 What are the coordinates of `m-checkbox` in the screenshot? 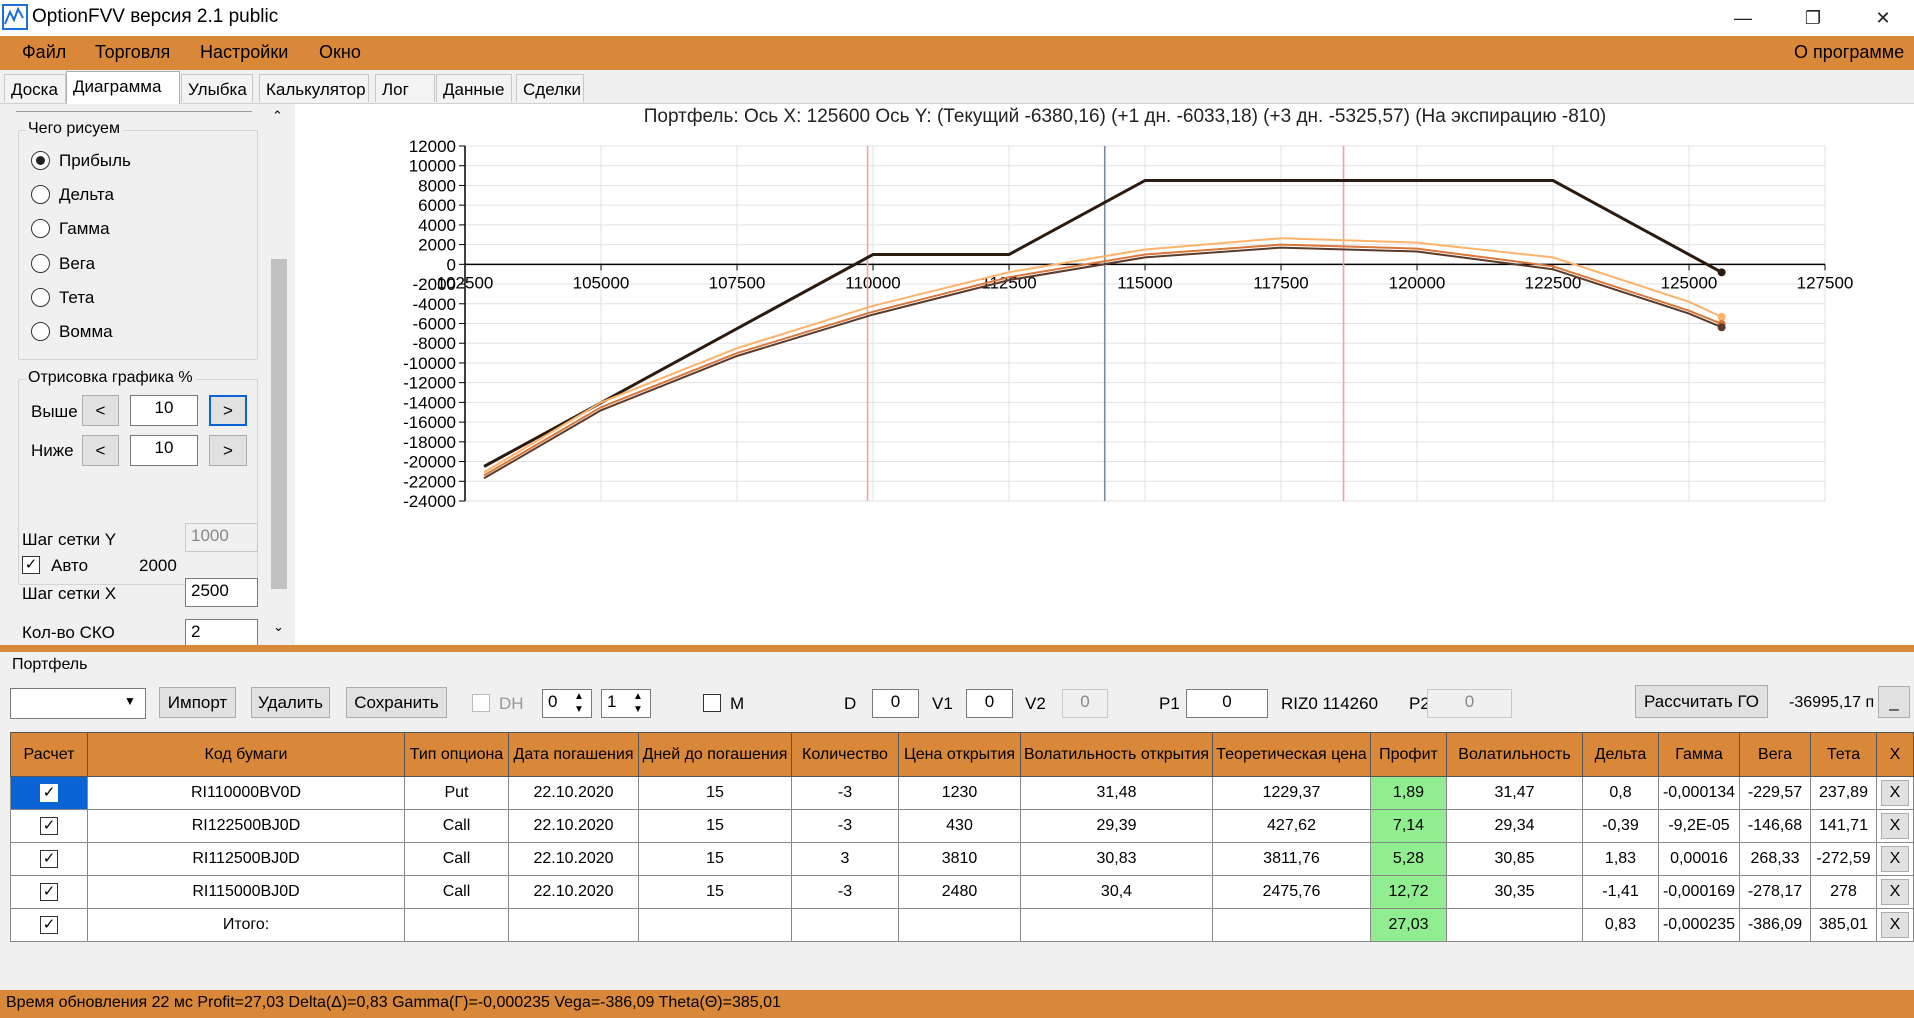 It's located at (712, 703).